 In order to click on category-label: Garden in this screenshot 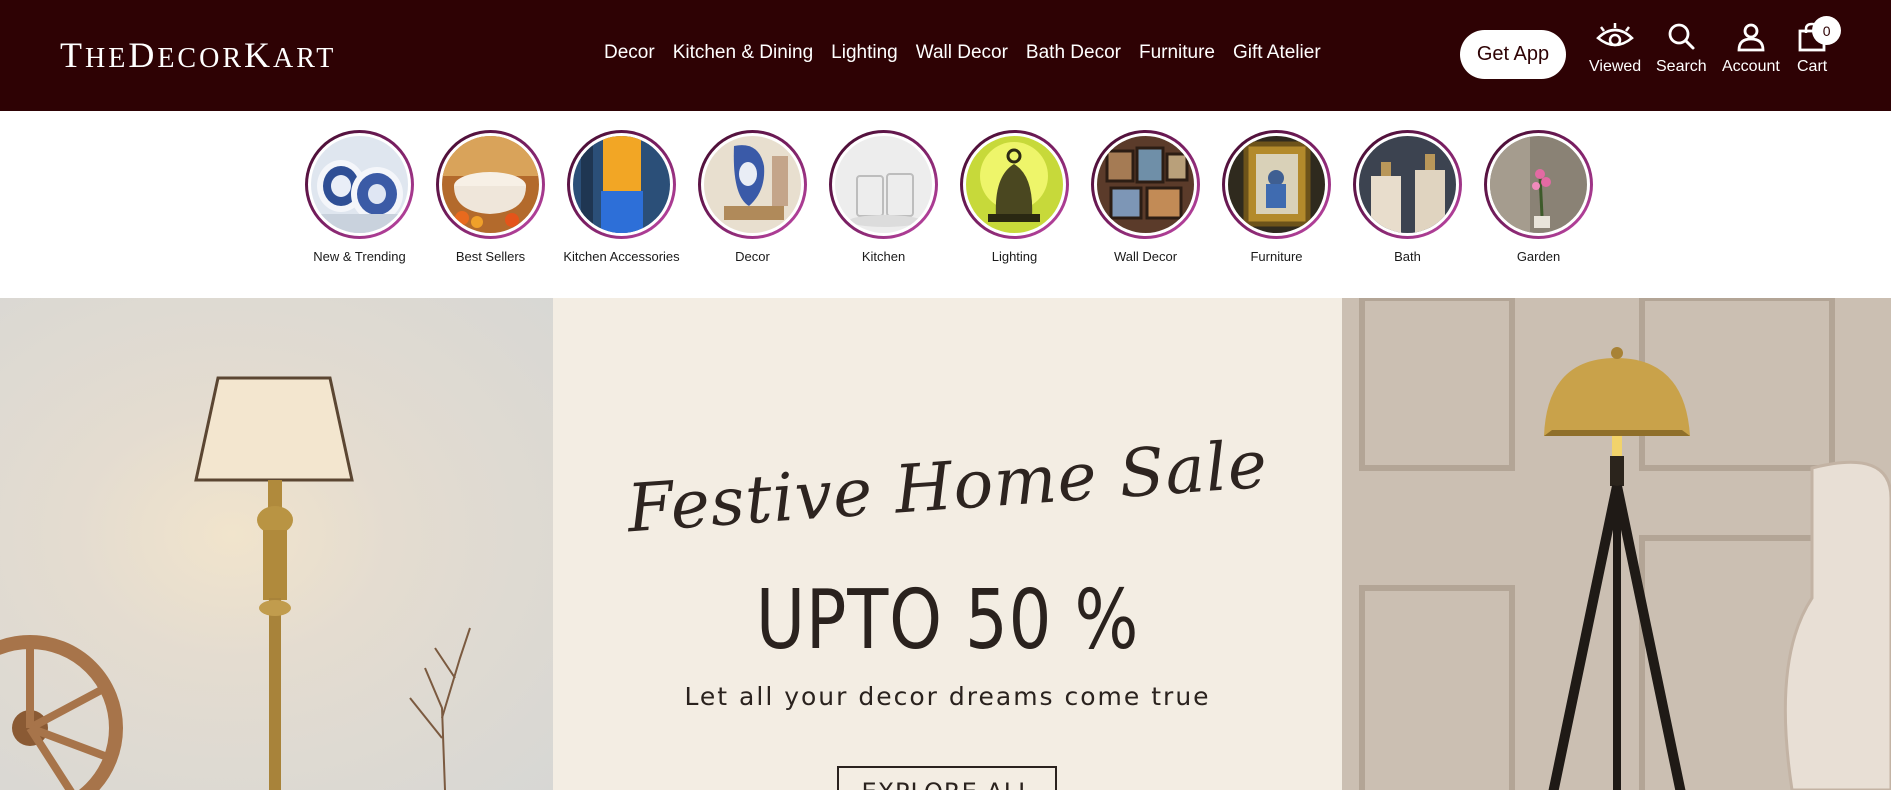, I will do `click(1538, 256)`.